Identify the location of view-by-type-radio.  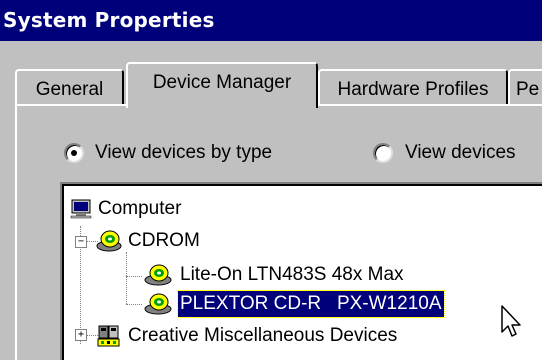
(74, 153).